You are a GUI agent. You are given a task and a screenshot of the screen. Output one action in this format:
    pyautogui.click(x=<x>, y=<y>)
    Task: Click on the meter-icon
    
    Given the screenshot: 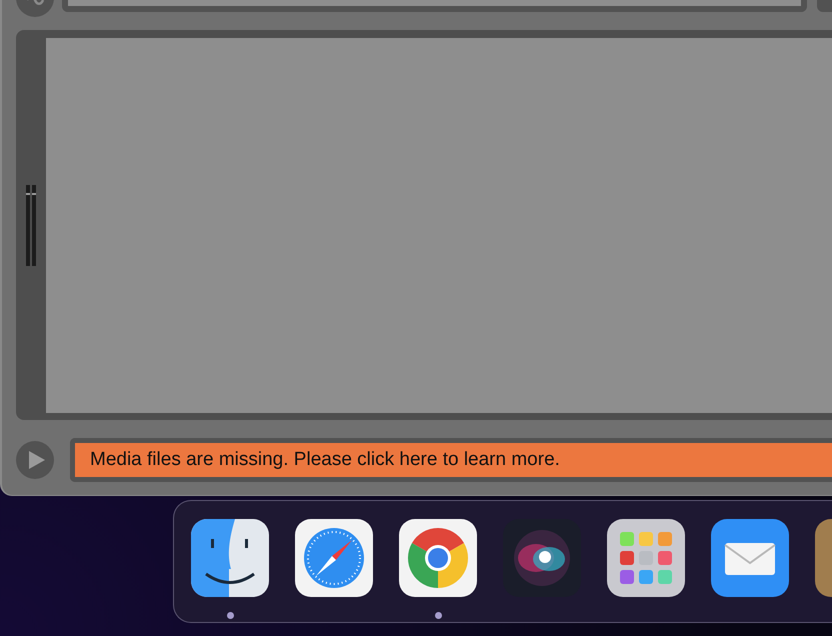 What is the action you would take?
    pyautogui.click(x=31, y=225)
    